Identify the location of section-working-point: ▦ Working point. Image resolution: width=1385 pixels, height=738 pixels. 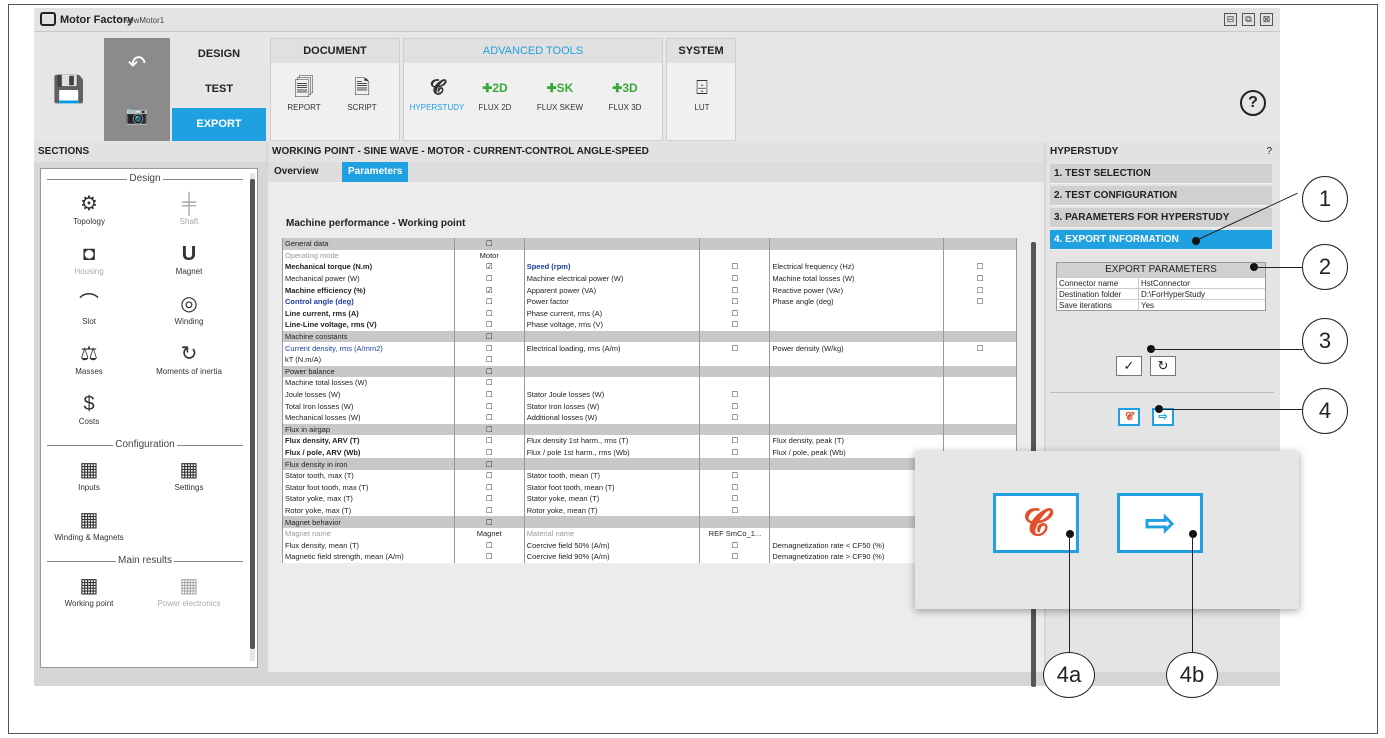
(89, 590).